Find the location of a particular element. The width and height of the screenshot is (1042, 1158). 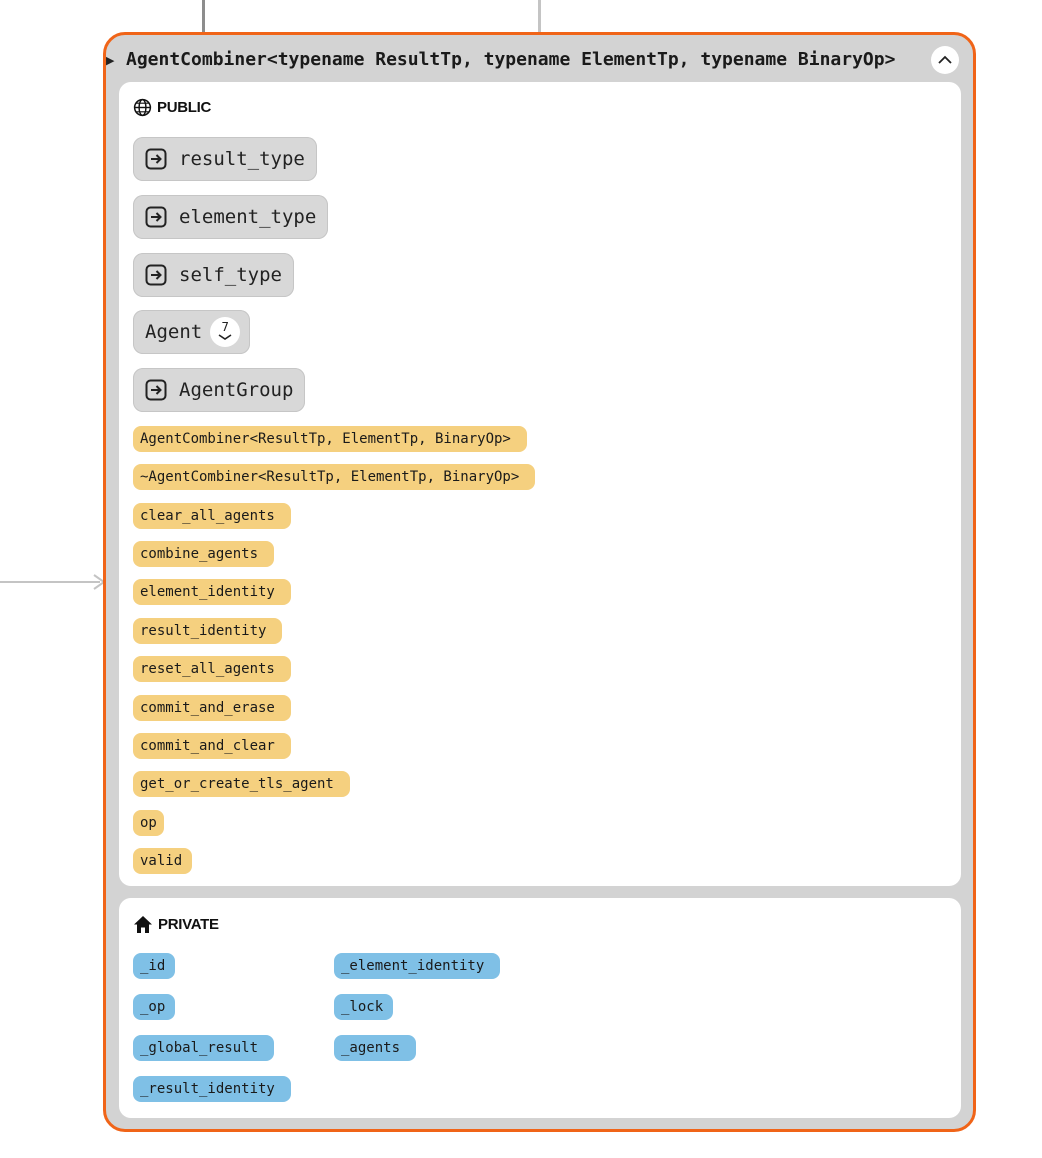

section-label: PUBLIC is located at coordinates (184, 107).